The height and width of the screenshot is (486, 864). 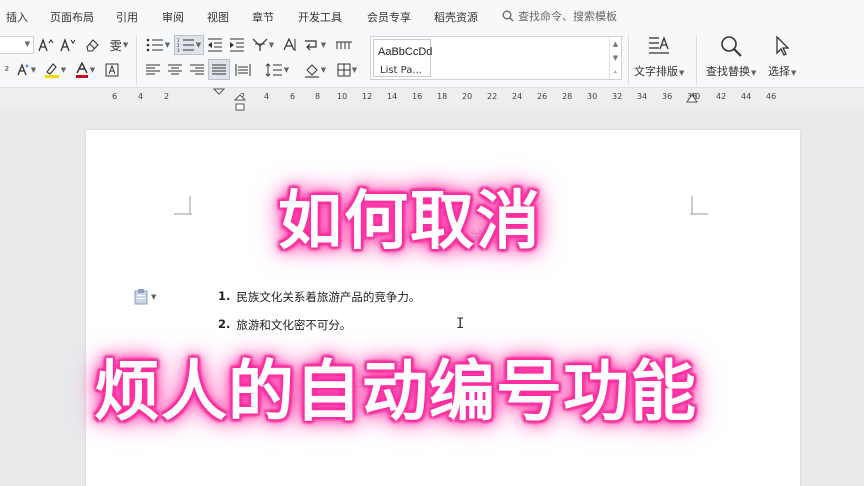 What do you see at coordinates (51, 70) in the screenshot?
I see `highlighter-icon` at bounding box center [51, 70].